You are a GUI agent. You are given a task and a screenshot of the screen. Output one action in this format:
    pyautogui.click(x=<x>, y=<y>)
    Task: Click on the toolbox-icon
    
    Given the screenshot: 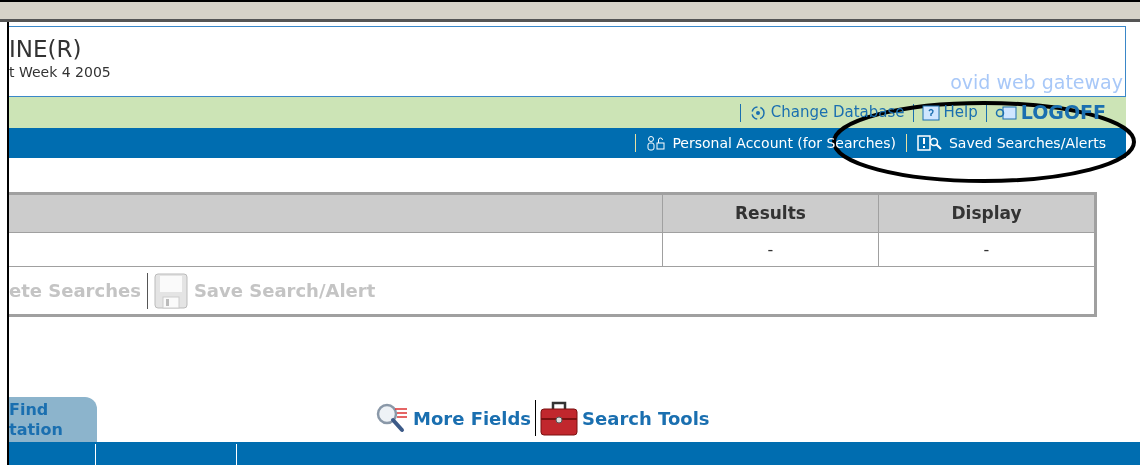 What is the action you would take?
    pyautogui.click(x=559, y=418)
    